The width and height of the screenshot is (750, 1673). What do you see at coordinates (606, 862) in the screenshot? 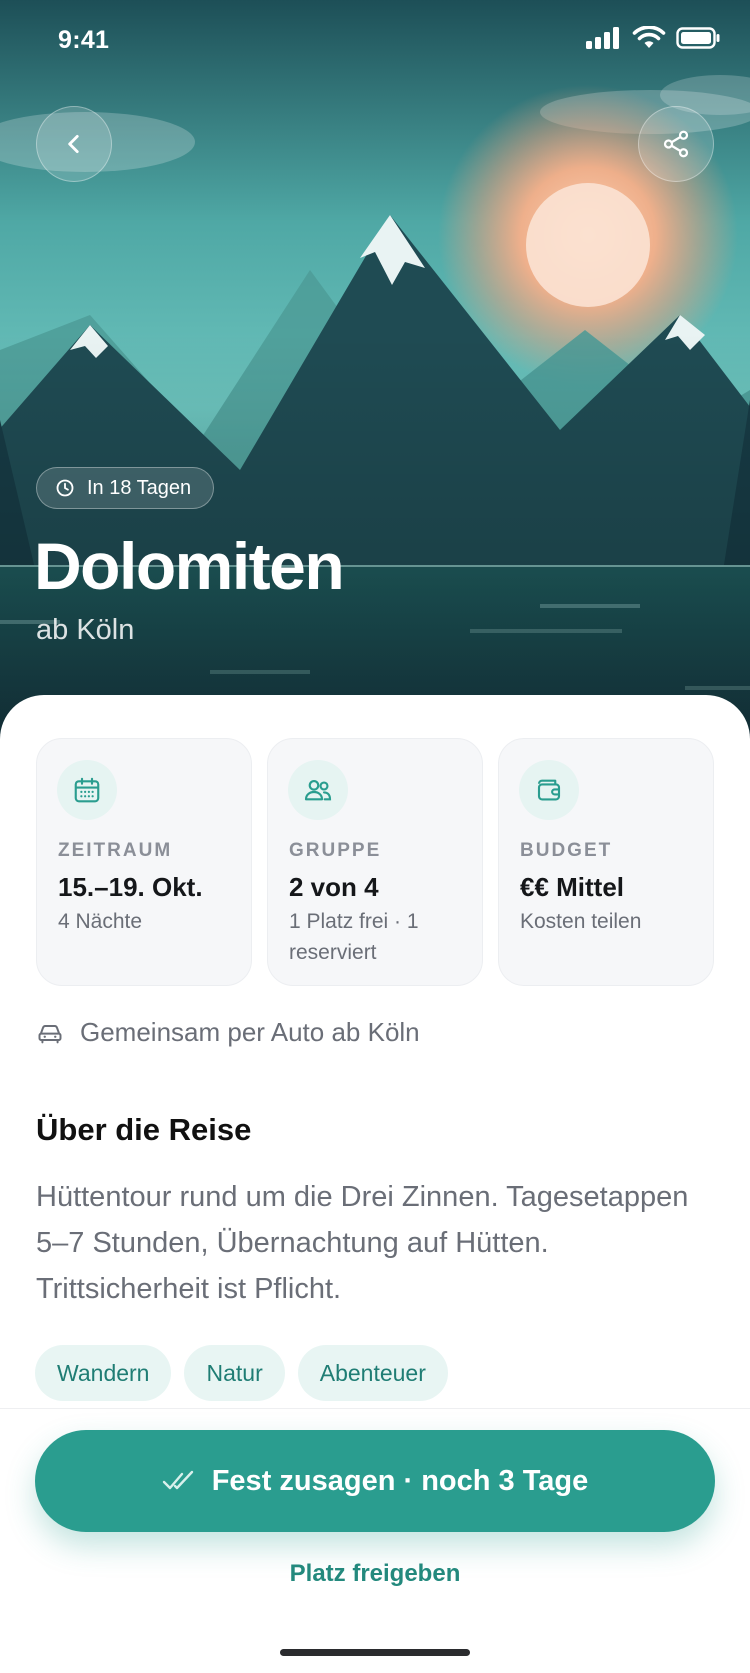
I see `info-card-budget: BUDGET €€ Mittel Kosten teilen` at bounding box center [606, 862].